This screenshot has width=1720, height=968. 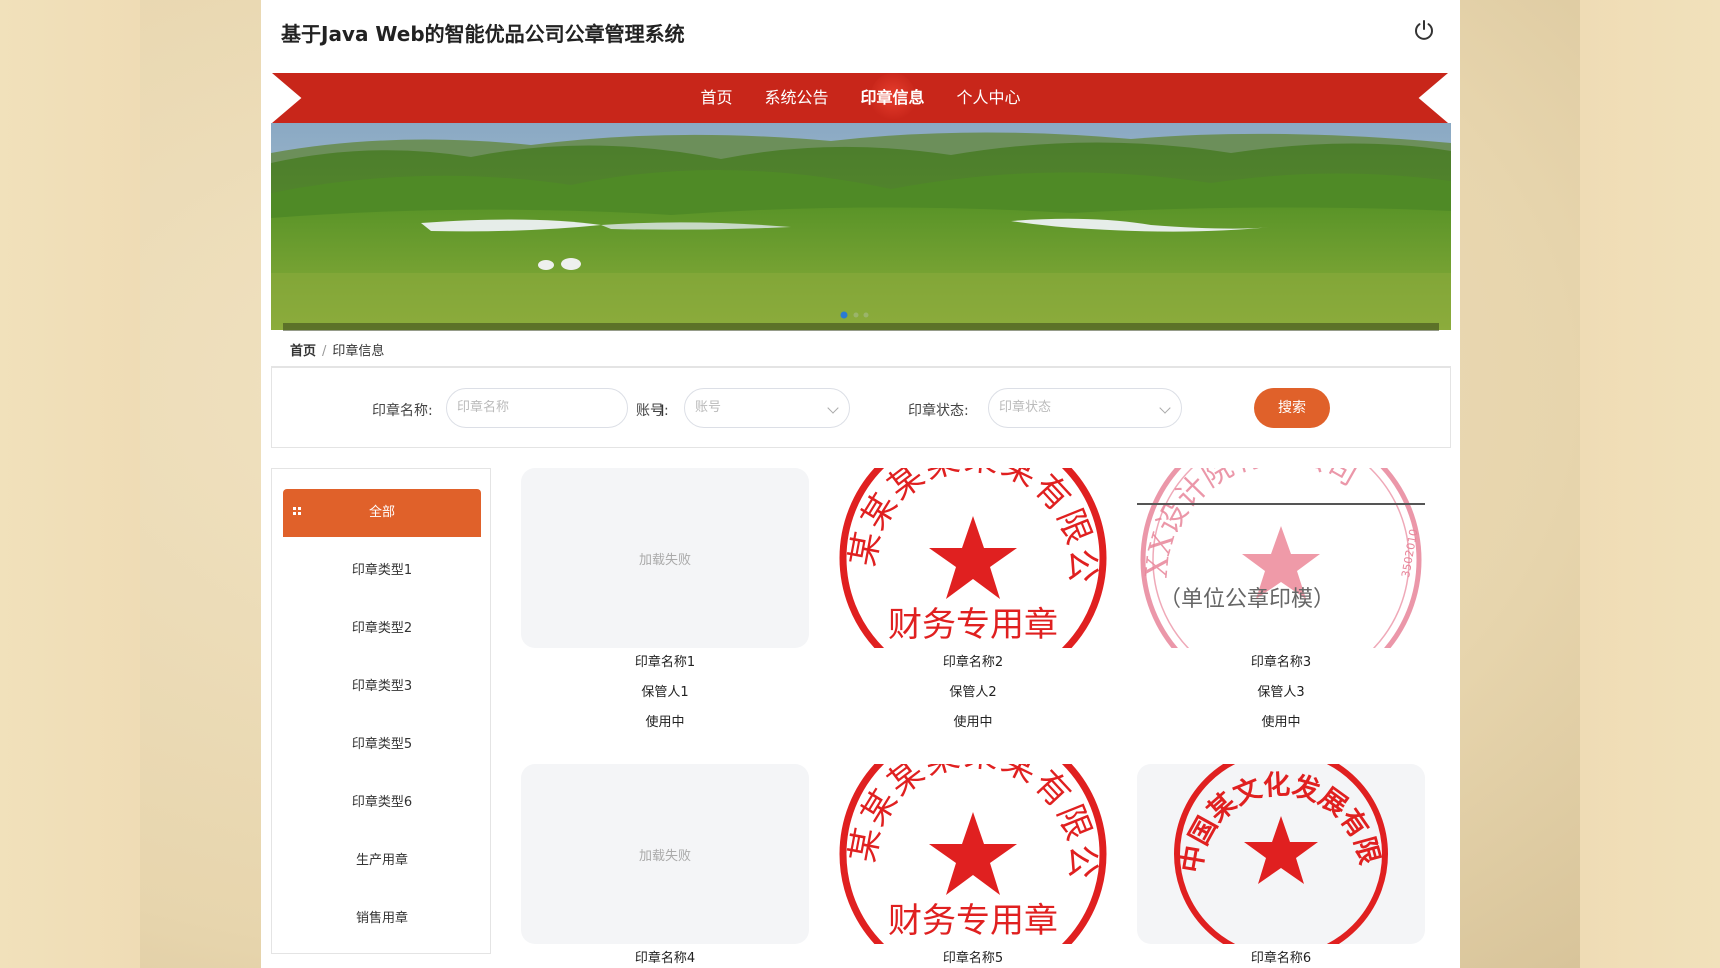 I want to click on seal-card: 加载失败 印章名称4, so click(x=665, y=866).